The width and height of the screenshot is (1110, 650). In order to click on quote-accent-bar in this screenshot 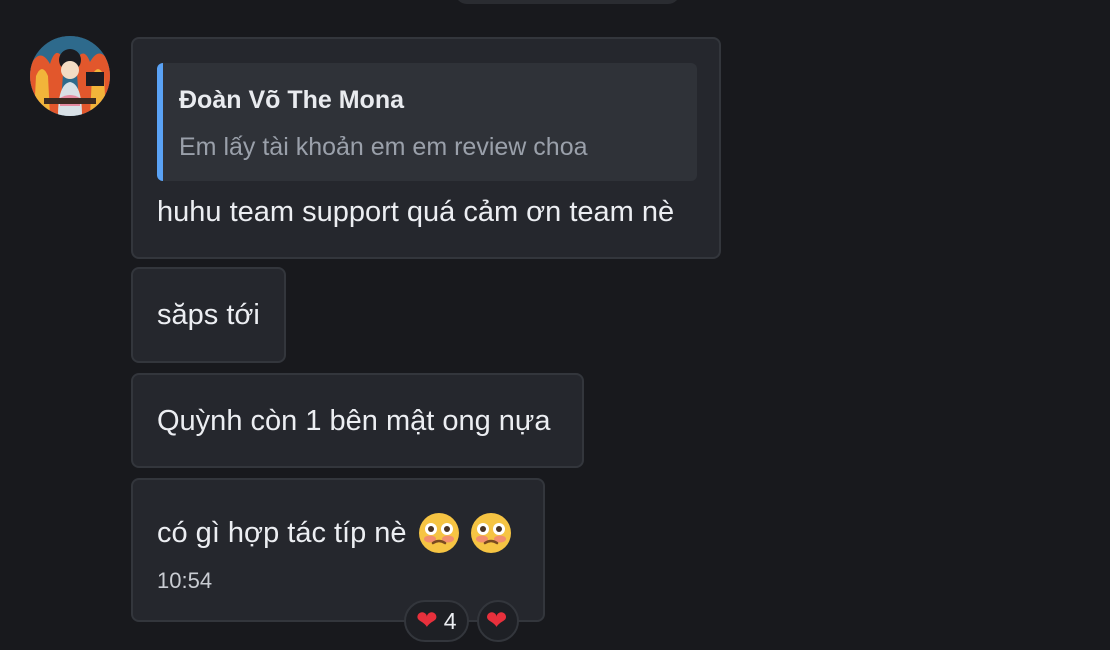, I will do `click(160, 122)`.